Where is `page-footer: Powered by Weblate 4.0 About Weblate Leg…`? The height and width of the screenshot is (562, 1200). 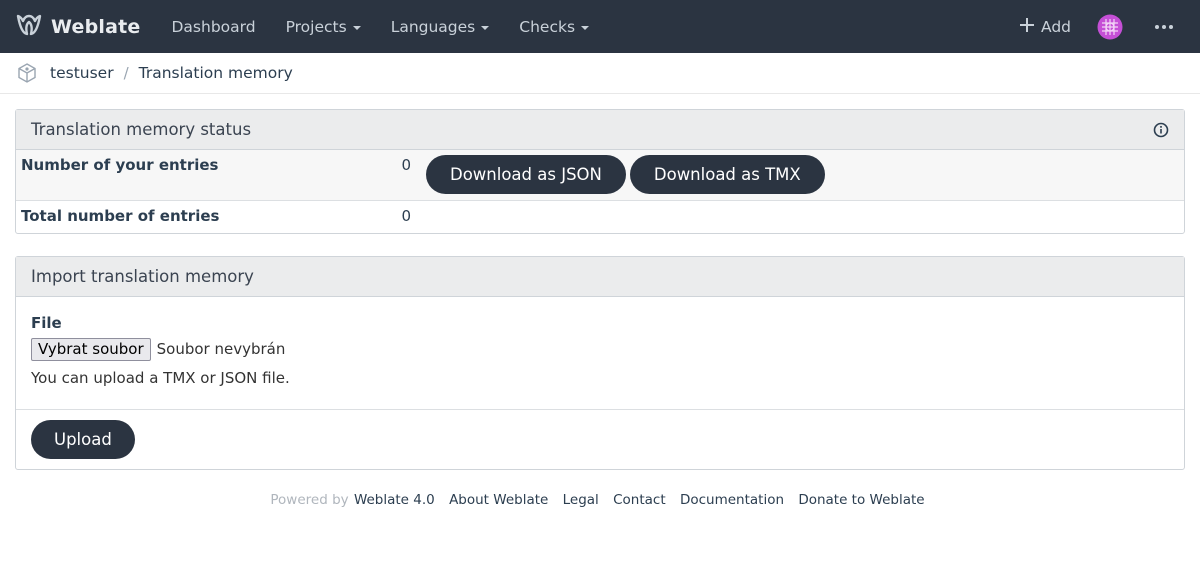 page-footer: Powered by Weblate 4.0 About Weblate Leg… is located at coordinates (600, 500).